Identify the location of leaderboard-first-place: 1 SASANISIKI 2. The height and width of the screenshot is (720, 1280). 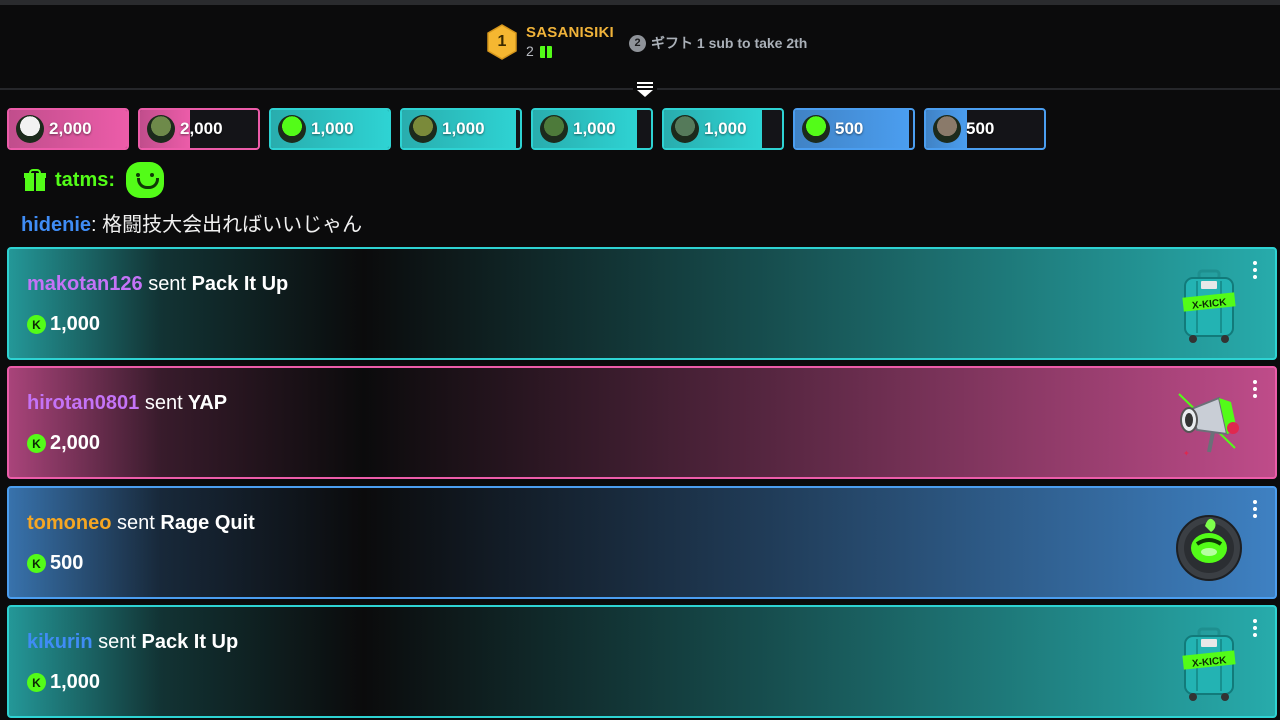
(550, 42).